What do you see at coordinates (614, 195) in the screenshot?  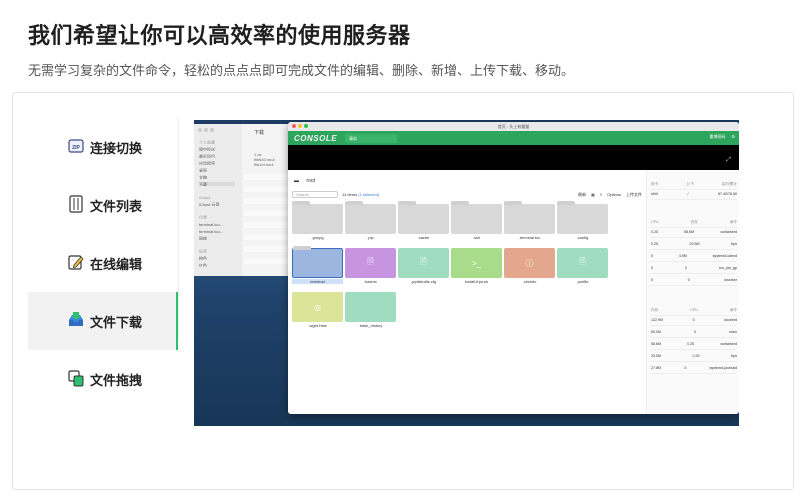 I see `options-button: Options` at bounding box center [614, 195].